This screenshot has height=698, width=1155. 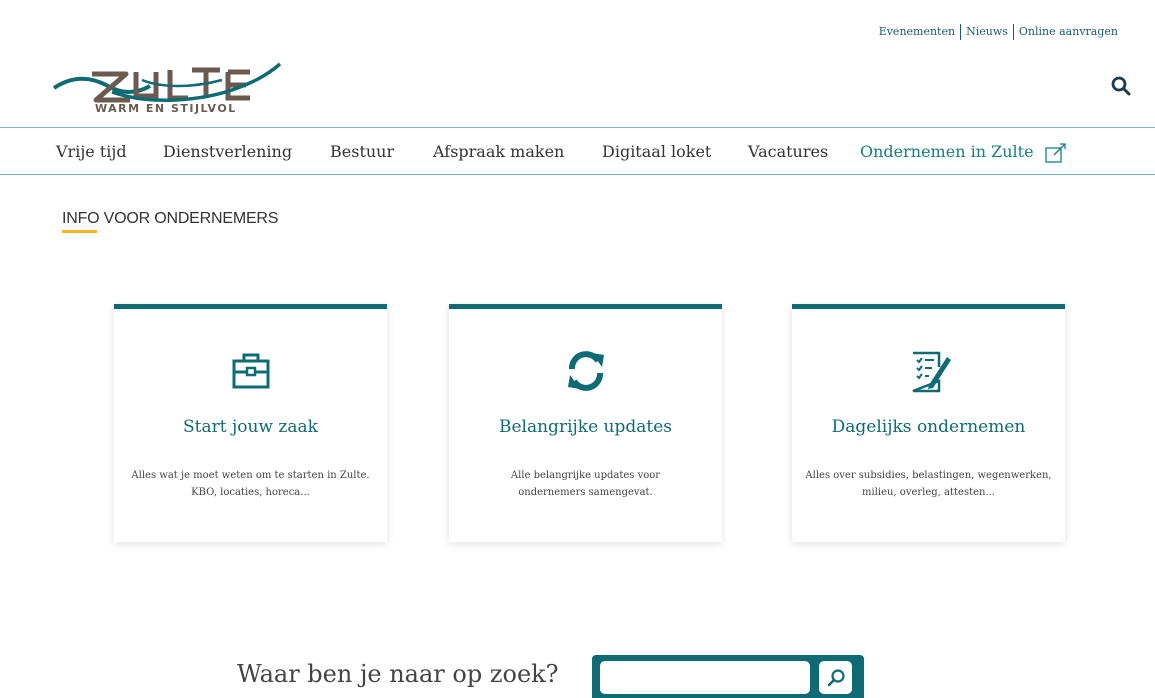 What do you see at coordinates (1067, 32) in the screenshot?
I see `top-link-online-aanvragen: Online aanvragen` at bounding box center [1067, 32].